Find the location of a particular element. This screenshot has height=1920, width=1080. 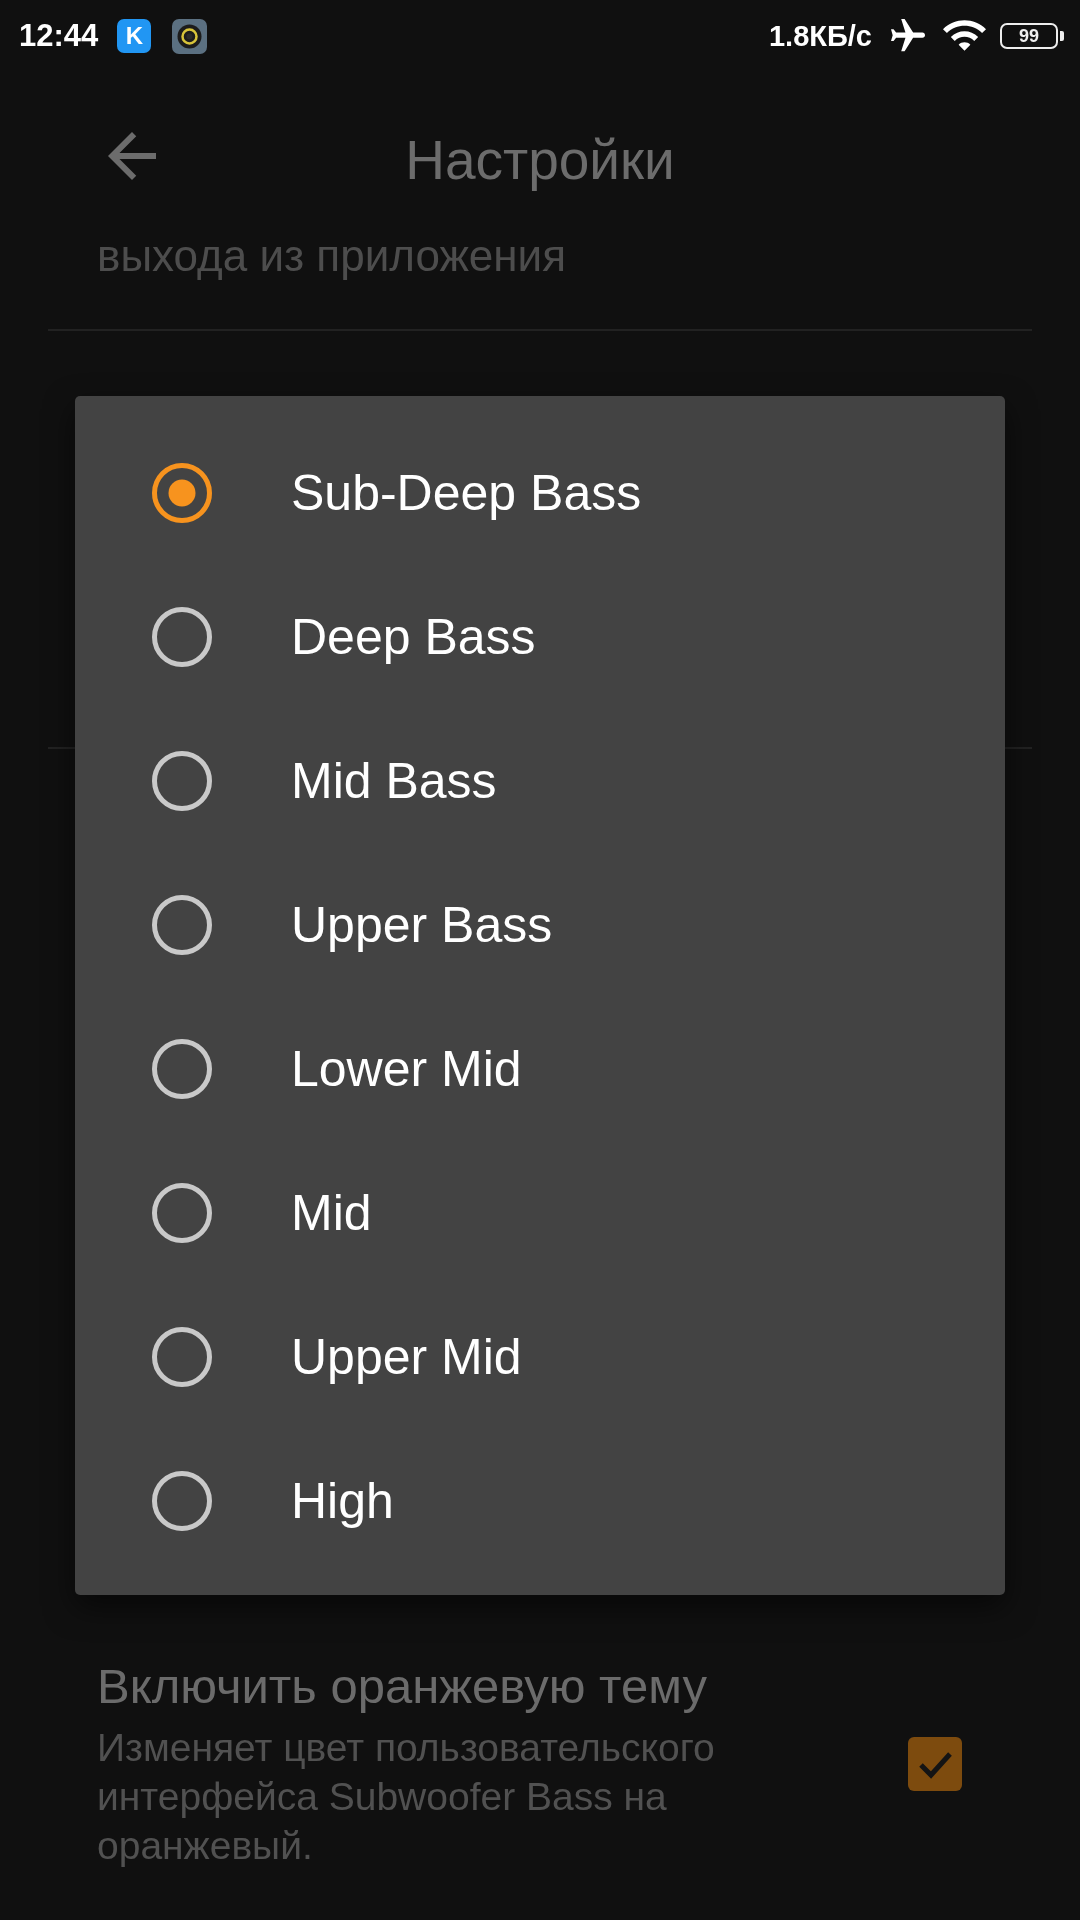

radio-option: Upper Mid is located at coordinates (540, 1357).